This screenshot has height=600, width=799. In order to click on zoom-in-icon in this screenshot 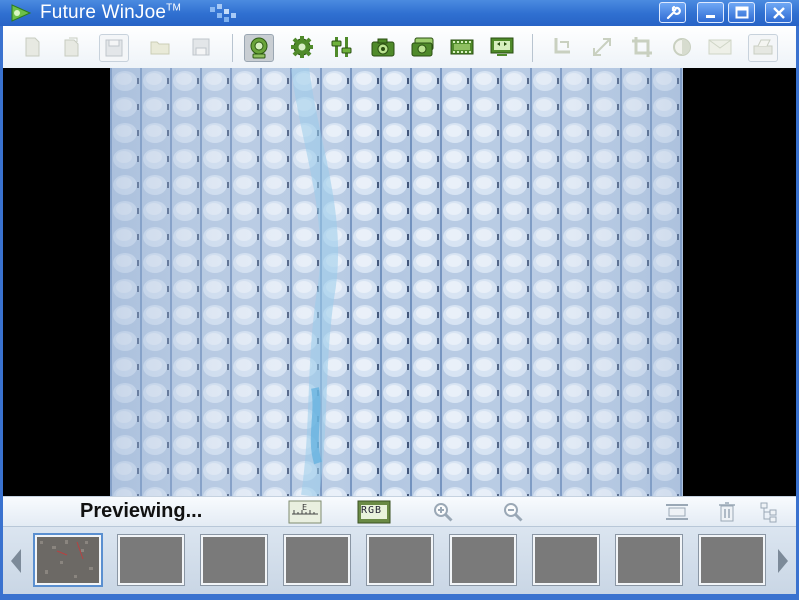, I will do `click(443, 512)`.